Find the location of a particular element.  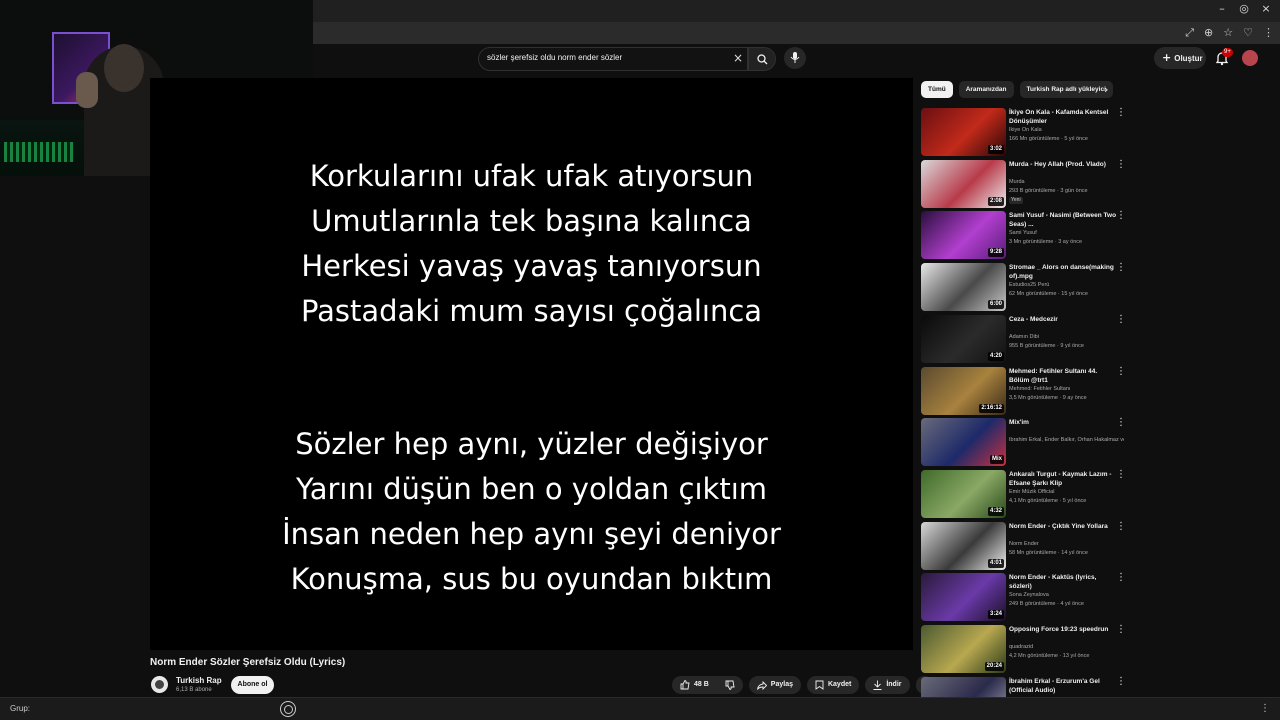

video-actions: 48 B Paylaş Kaydet İndir ⋯ is located at coordinates (802, 685).